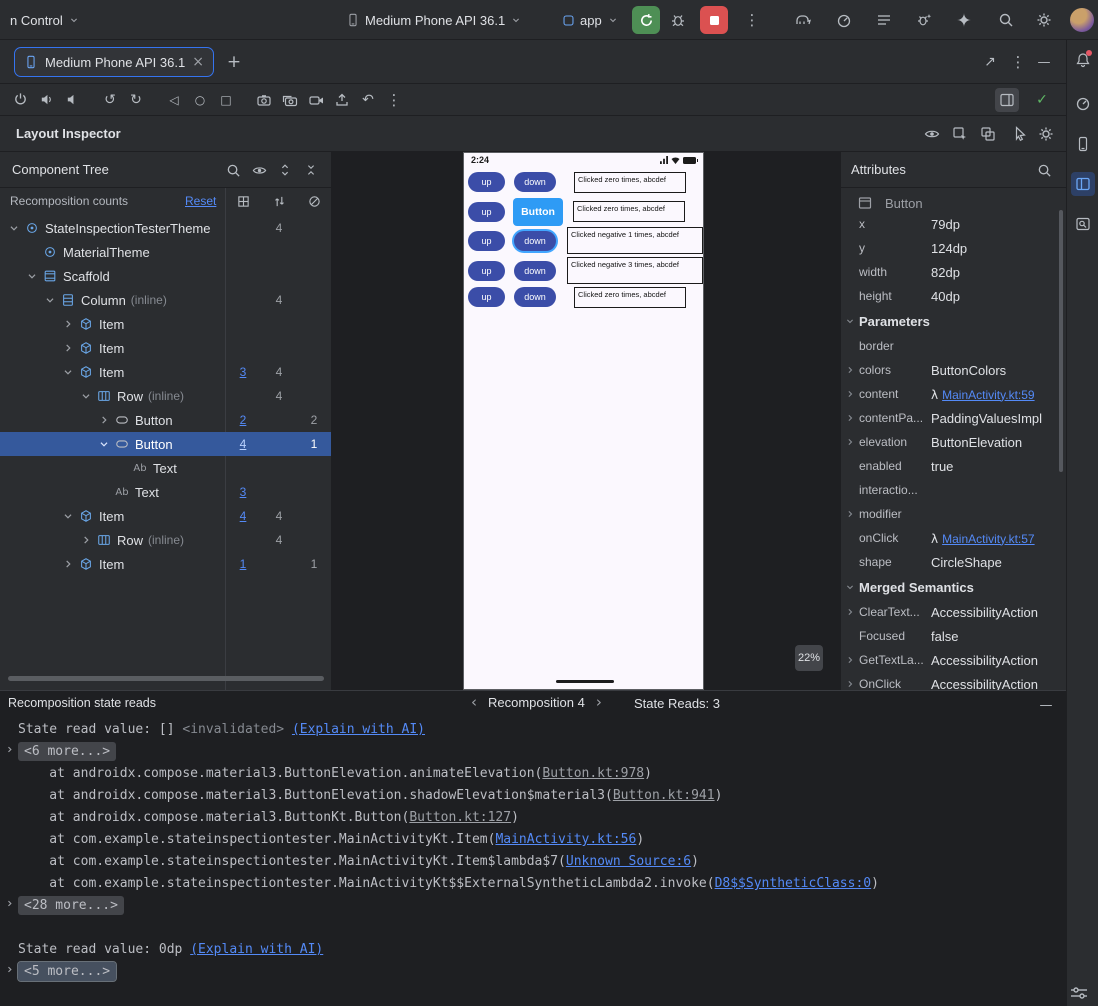 This screenshot has width=1098, height=1006. I want to click on running-devices-icon, so click(1083, 144).